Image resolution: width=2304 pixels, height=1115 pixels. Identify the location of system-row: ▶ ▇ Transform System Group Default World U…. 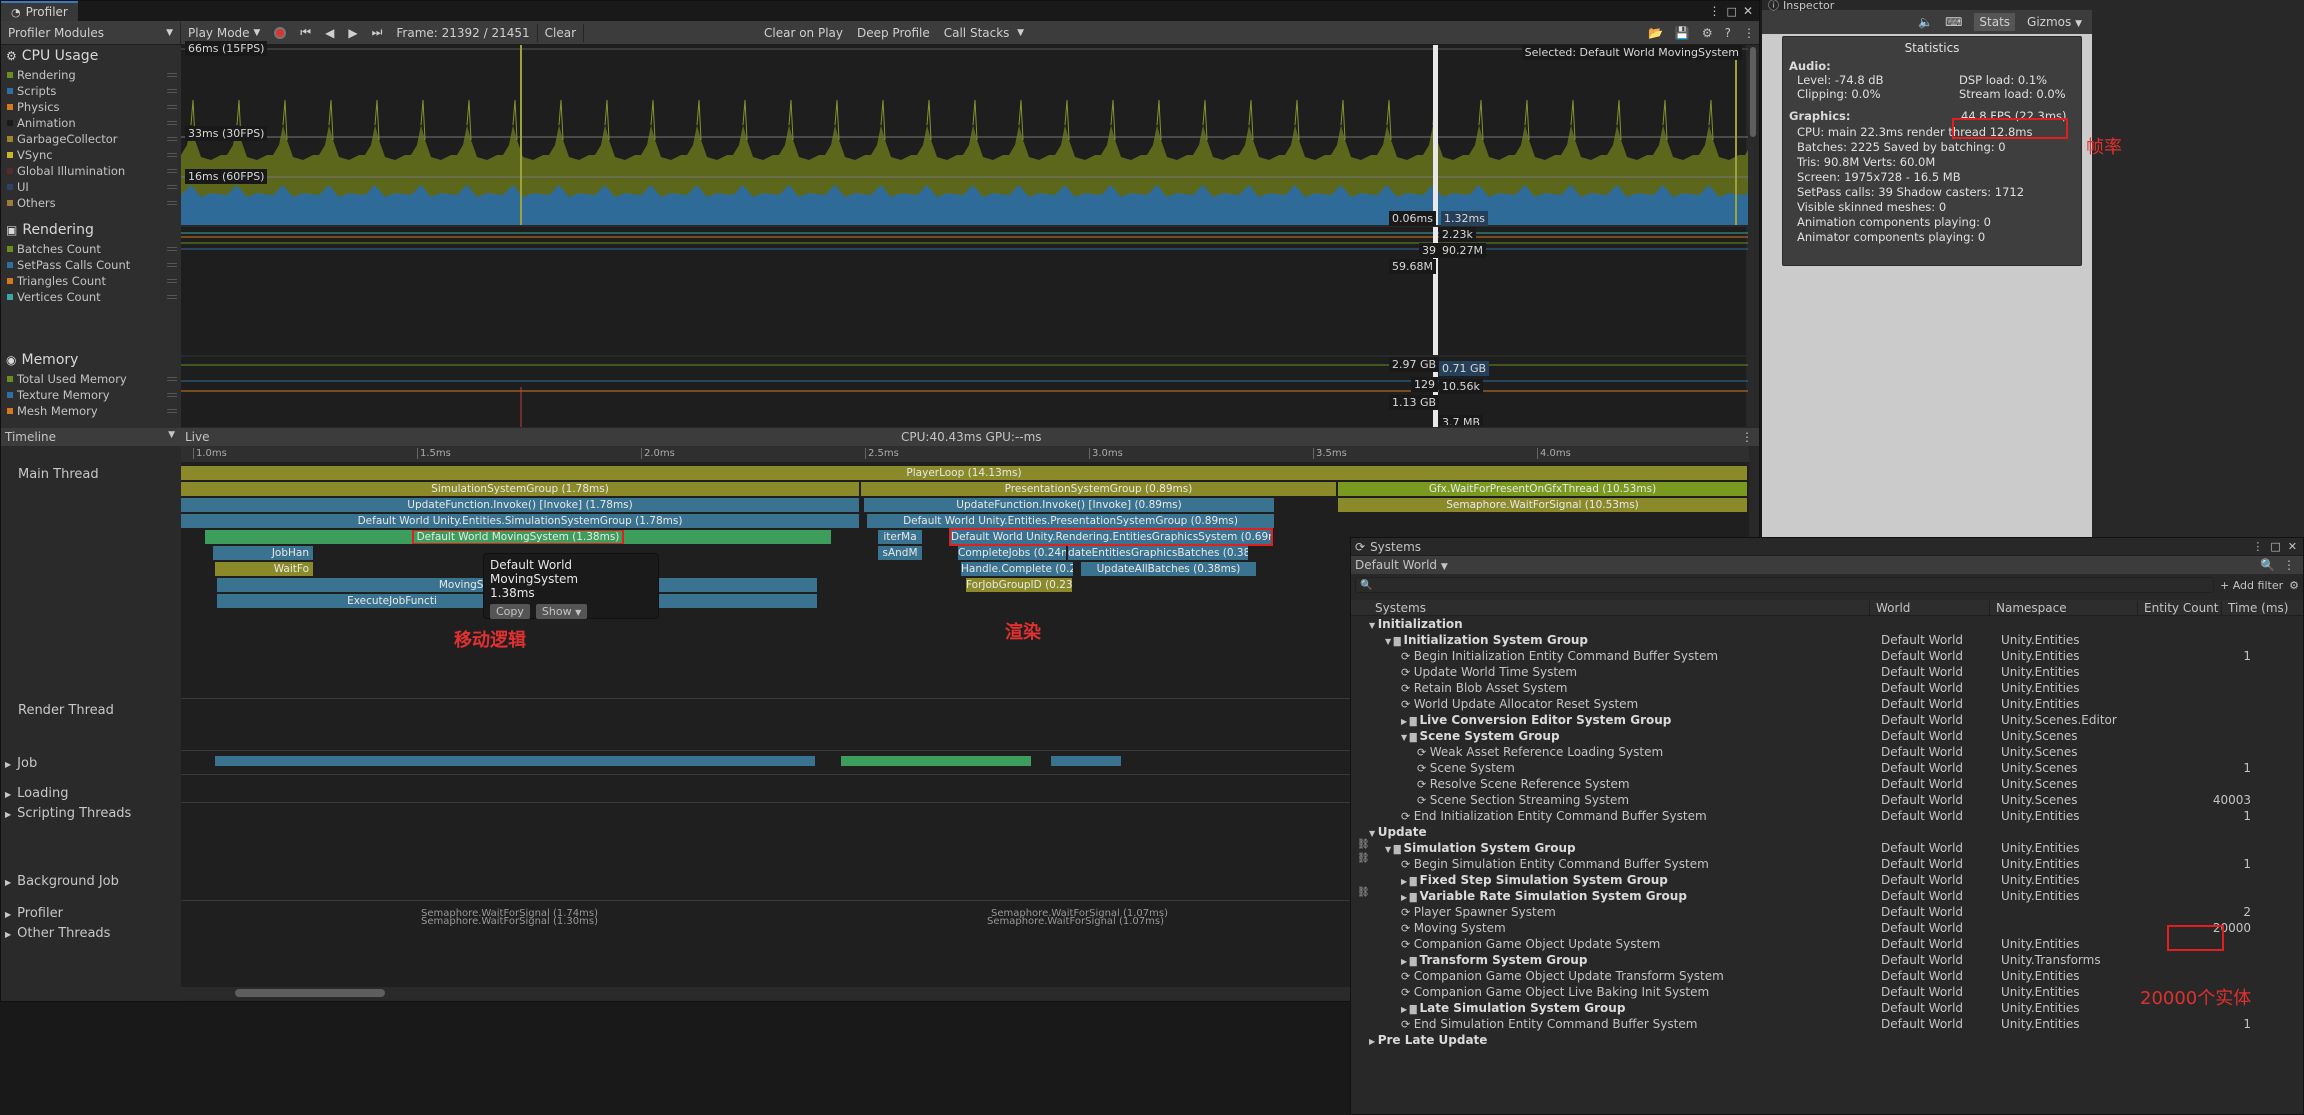
(1827, 960).